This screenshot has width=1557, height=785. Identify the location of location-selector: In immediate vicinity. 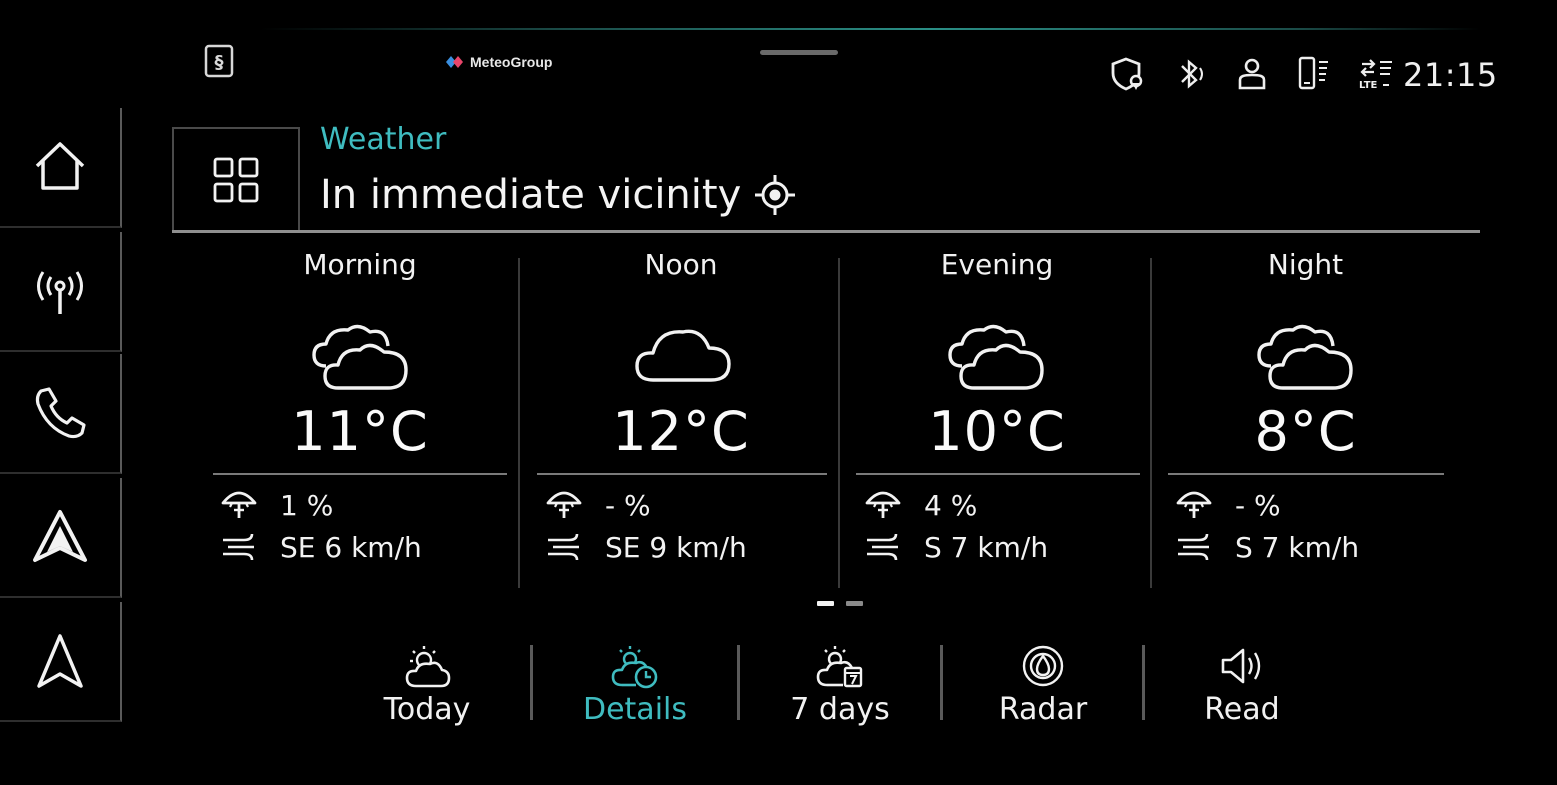
(558, 195).